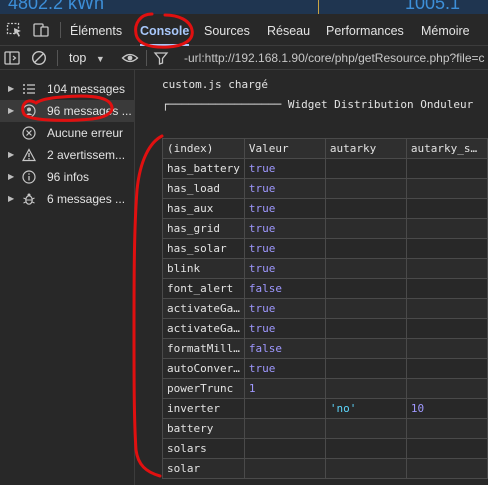  What do you see at coordinates (365, 408) in the screenshot?
I see `cell-autarky: 'no'` at bounding box center [365, 408].